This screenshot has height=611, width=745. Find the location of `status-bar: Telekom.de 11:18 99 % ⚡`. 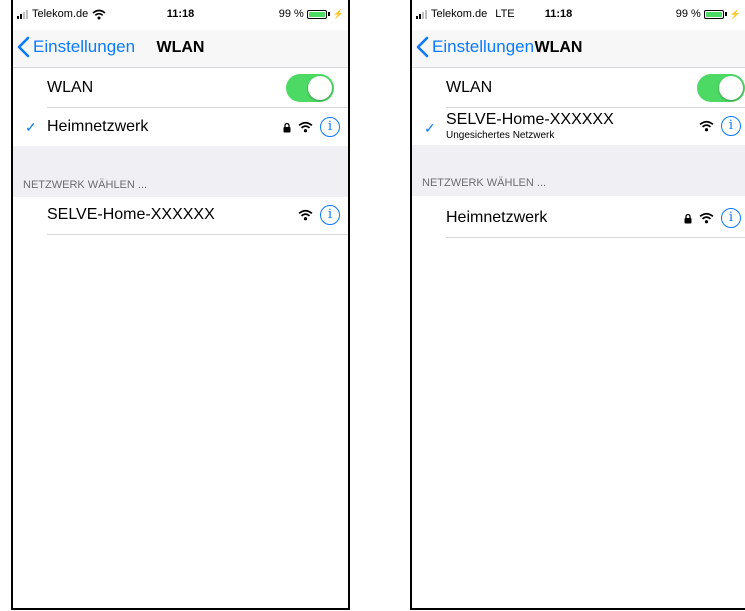

status-bar: Telekom.de 11:18 99 % ⚡ is located at coordinates (180, 15).